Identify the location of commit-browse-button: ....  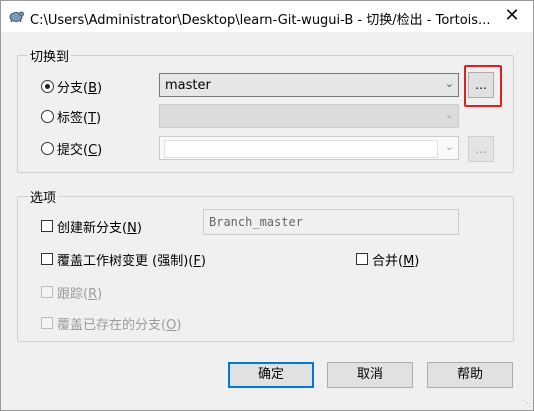
(481, 149).